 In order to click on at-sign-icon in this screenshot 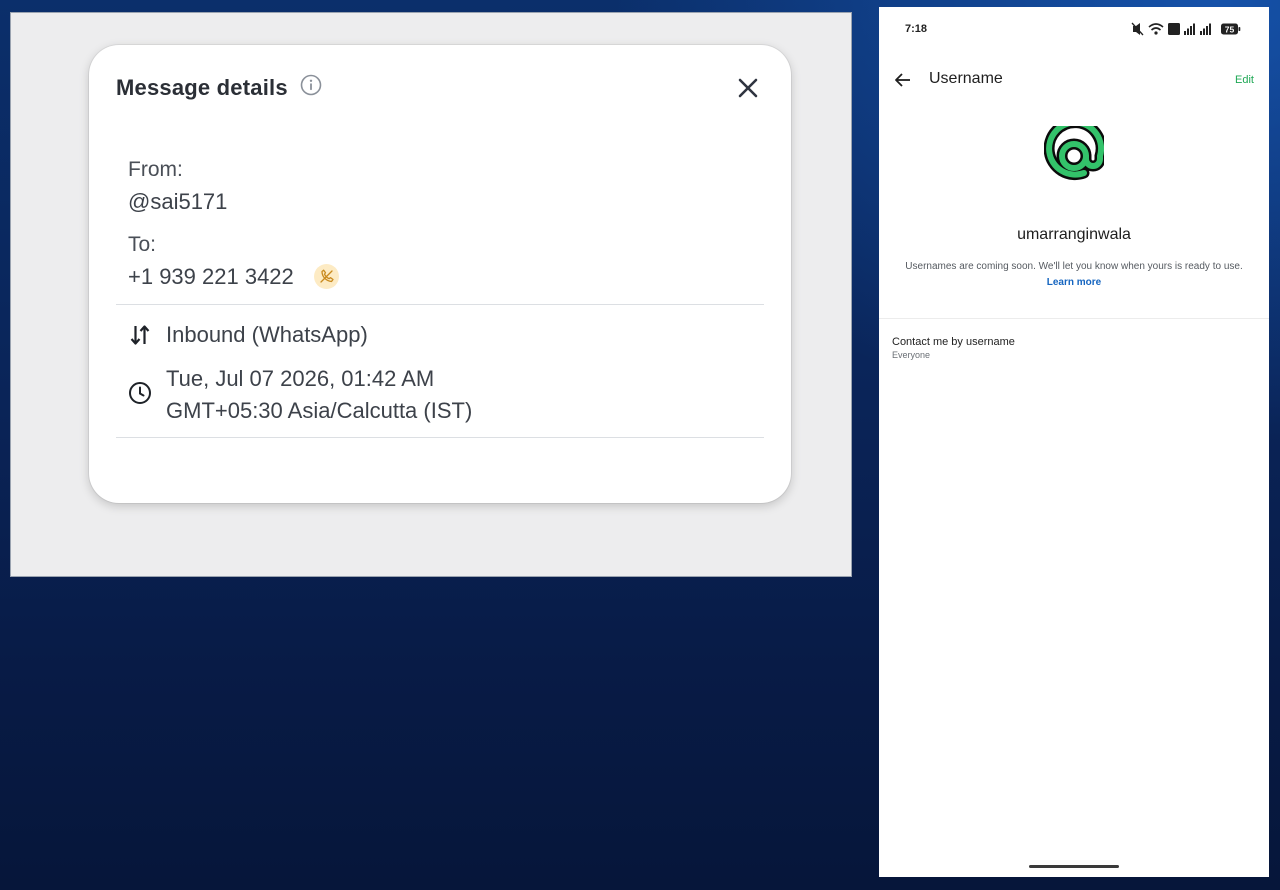, I will do `click(1074, 153)`.